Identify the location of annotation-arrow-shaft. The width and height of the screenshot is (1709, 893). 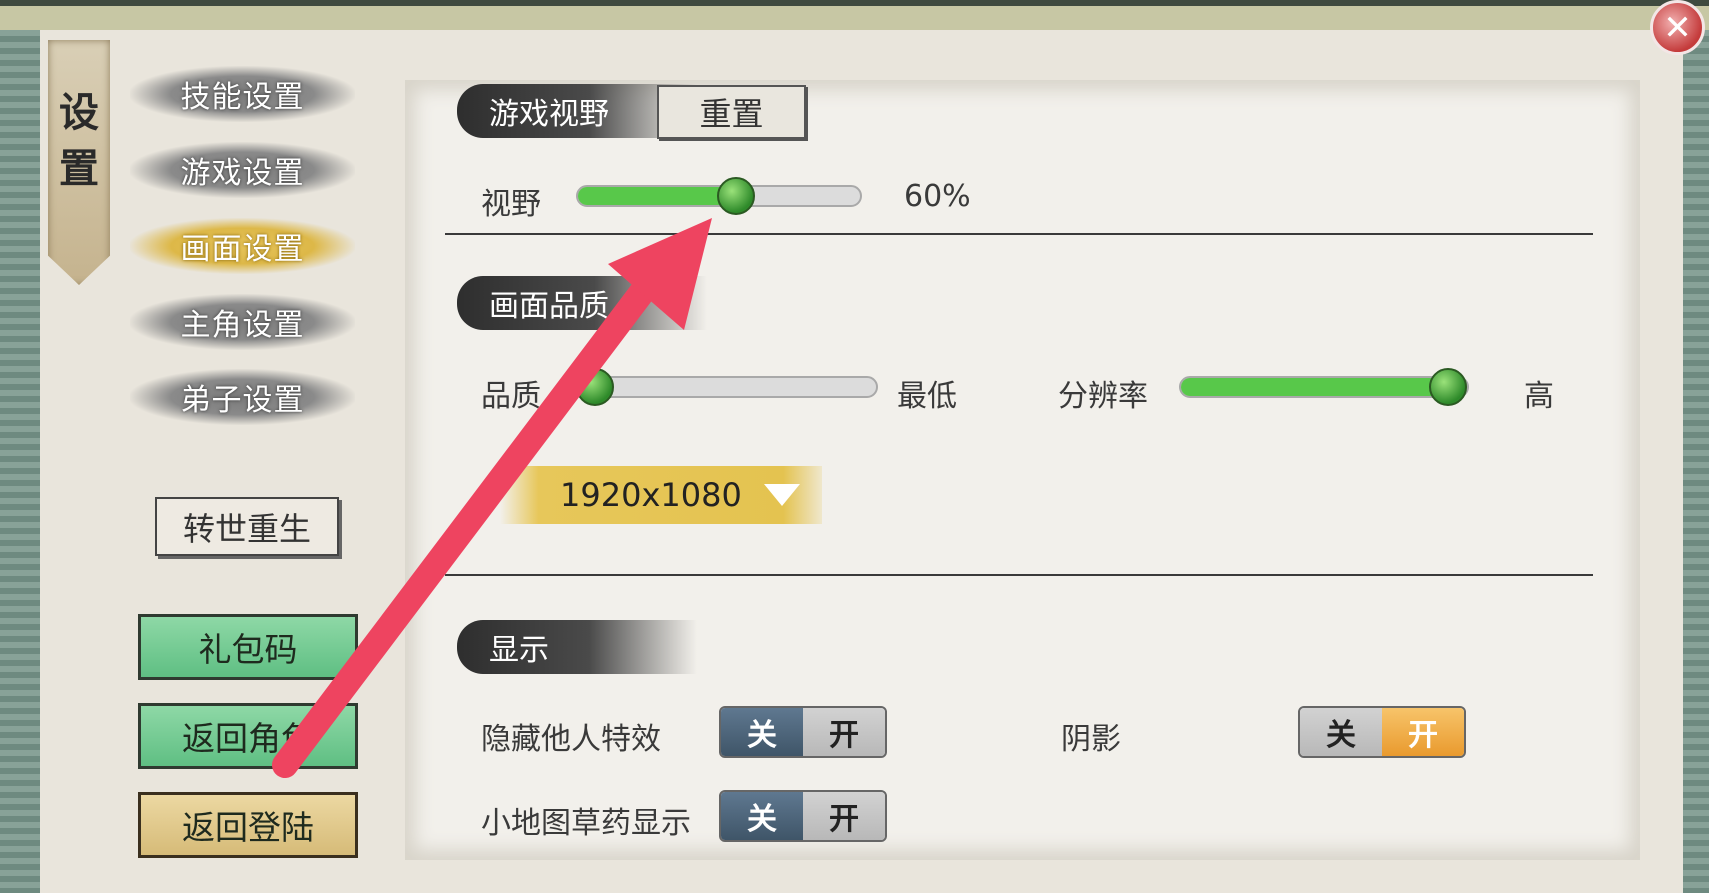
(470, 520).